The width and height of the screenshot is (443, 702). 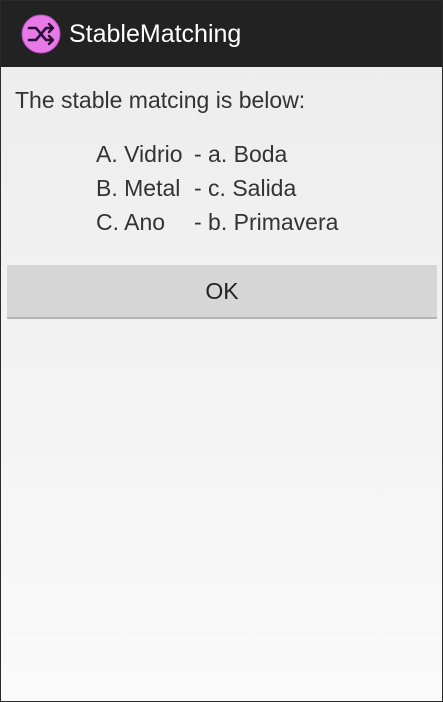 I want to click on match-row: C. Ano - b. Primavera, so click(x=217, y=224).